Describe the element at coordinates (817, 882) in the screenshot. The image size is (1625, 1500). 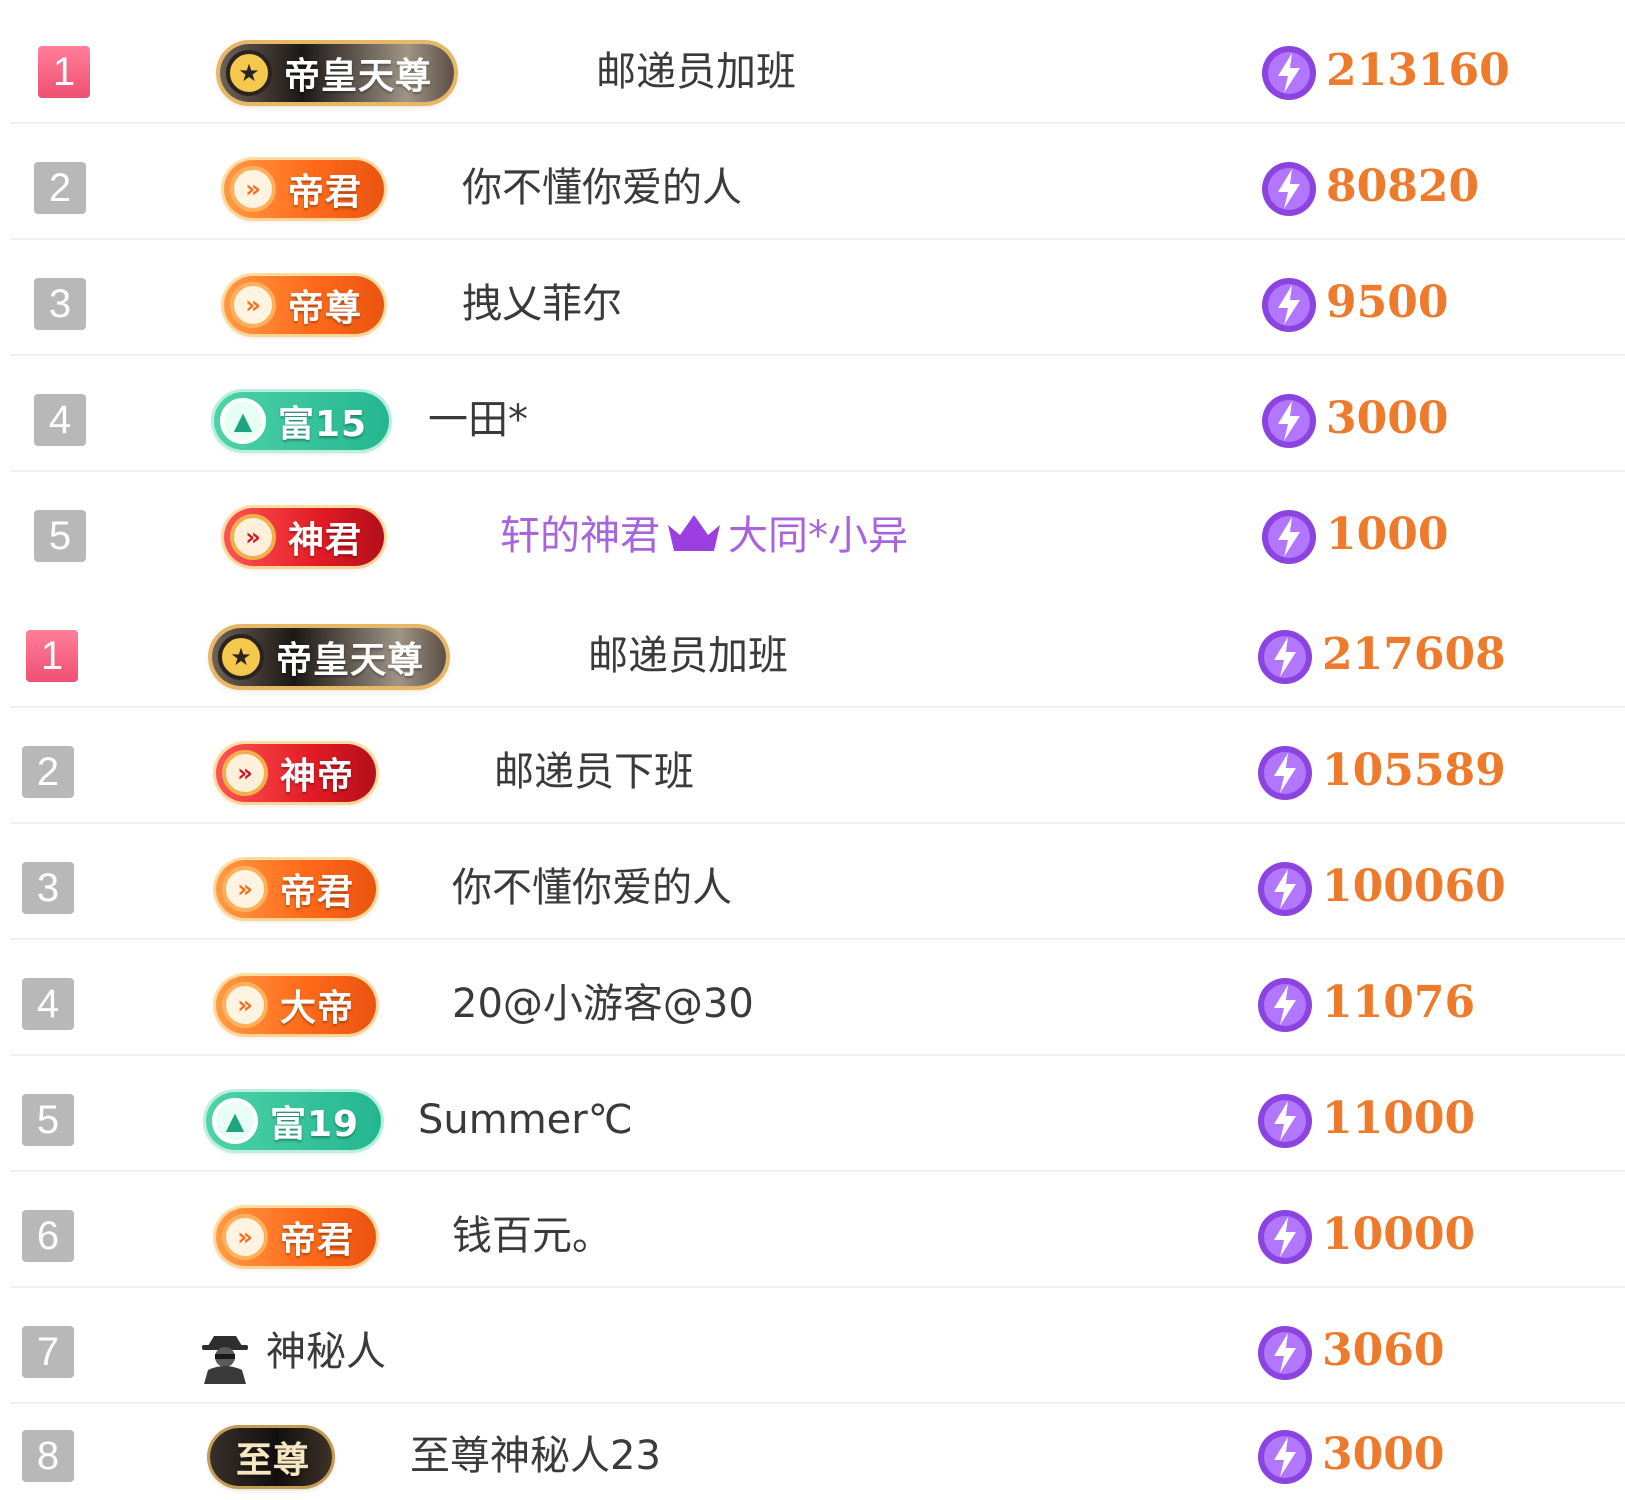
I see `table-row: 3 » 帝君 你不懂你爱的人 100060` at that location.